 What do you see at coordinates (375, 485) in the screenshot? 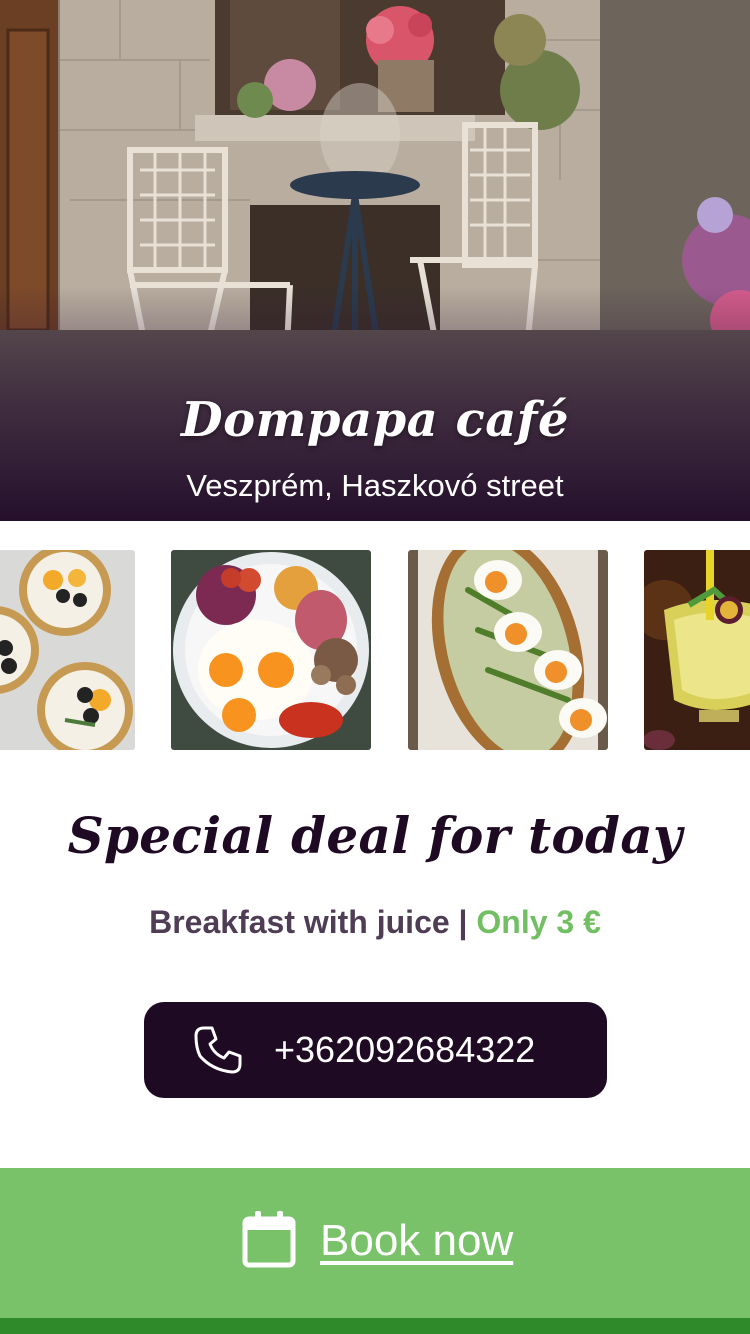
I see `cafe-address: Veszprém, Haszkovó street` at bounding box center [375, 485].